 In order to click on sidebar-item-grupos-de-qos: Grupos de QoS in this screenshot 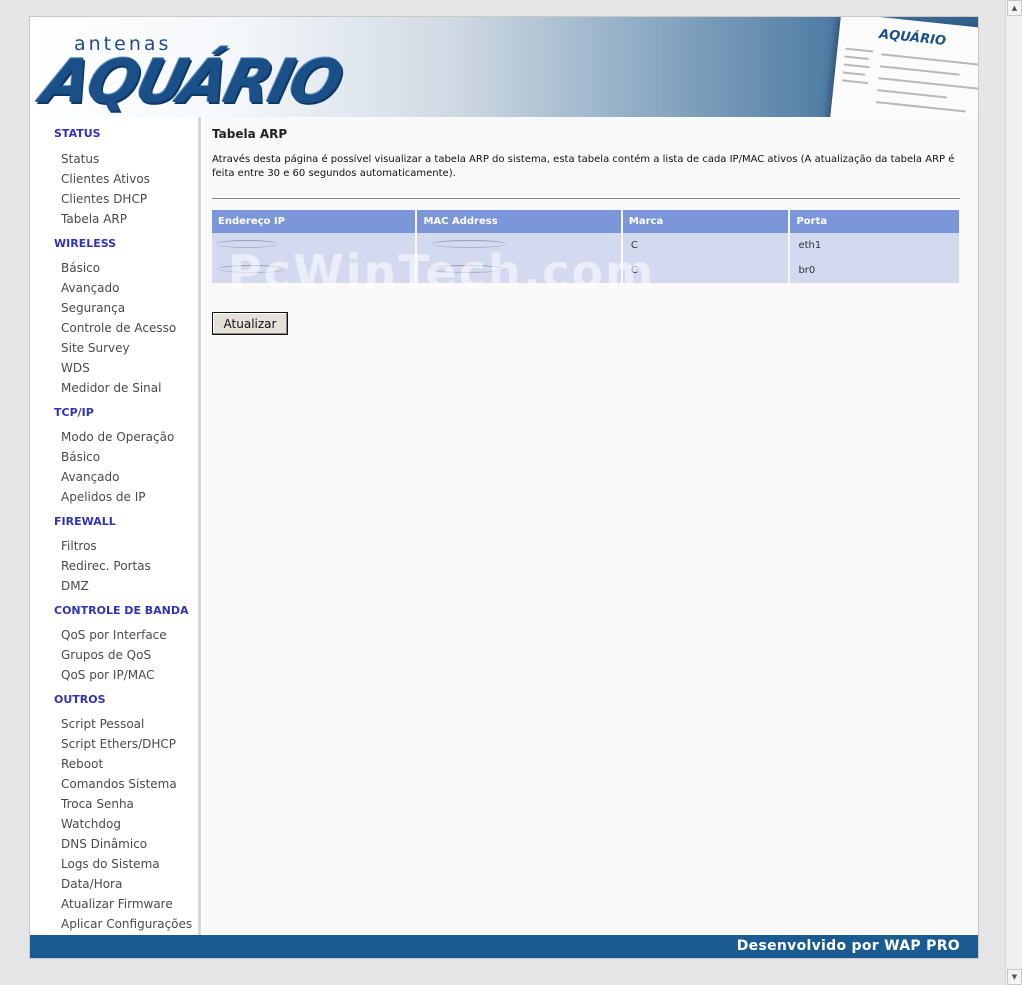, I will do `click(106, 655)`.